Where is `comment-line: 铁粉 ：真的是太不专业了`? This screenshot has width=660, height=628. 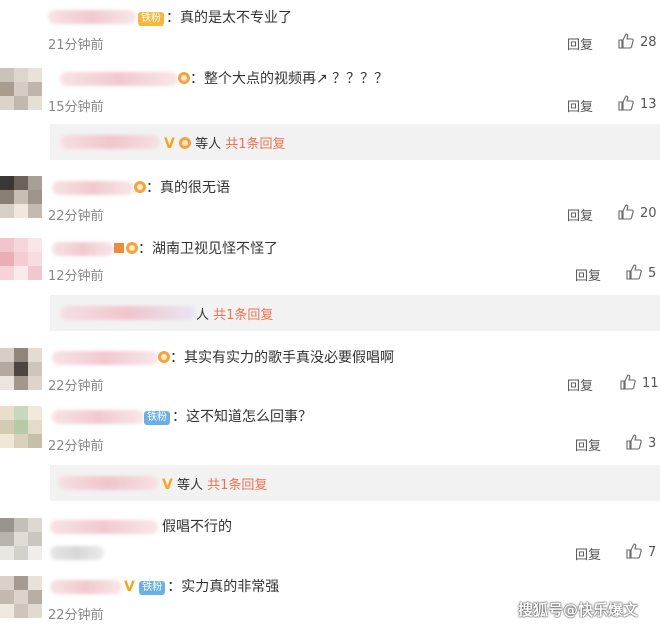
comment-line: 铁粉 ：真的是太不专业了 is located at coordinates (215, 18).